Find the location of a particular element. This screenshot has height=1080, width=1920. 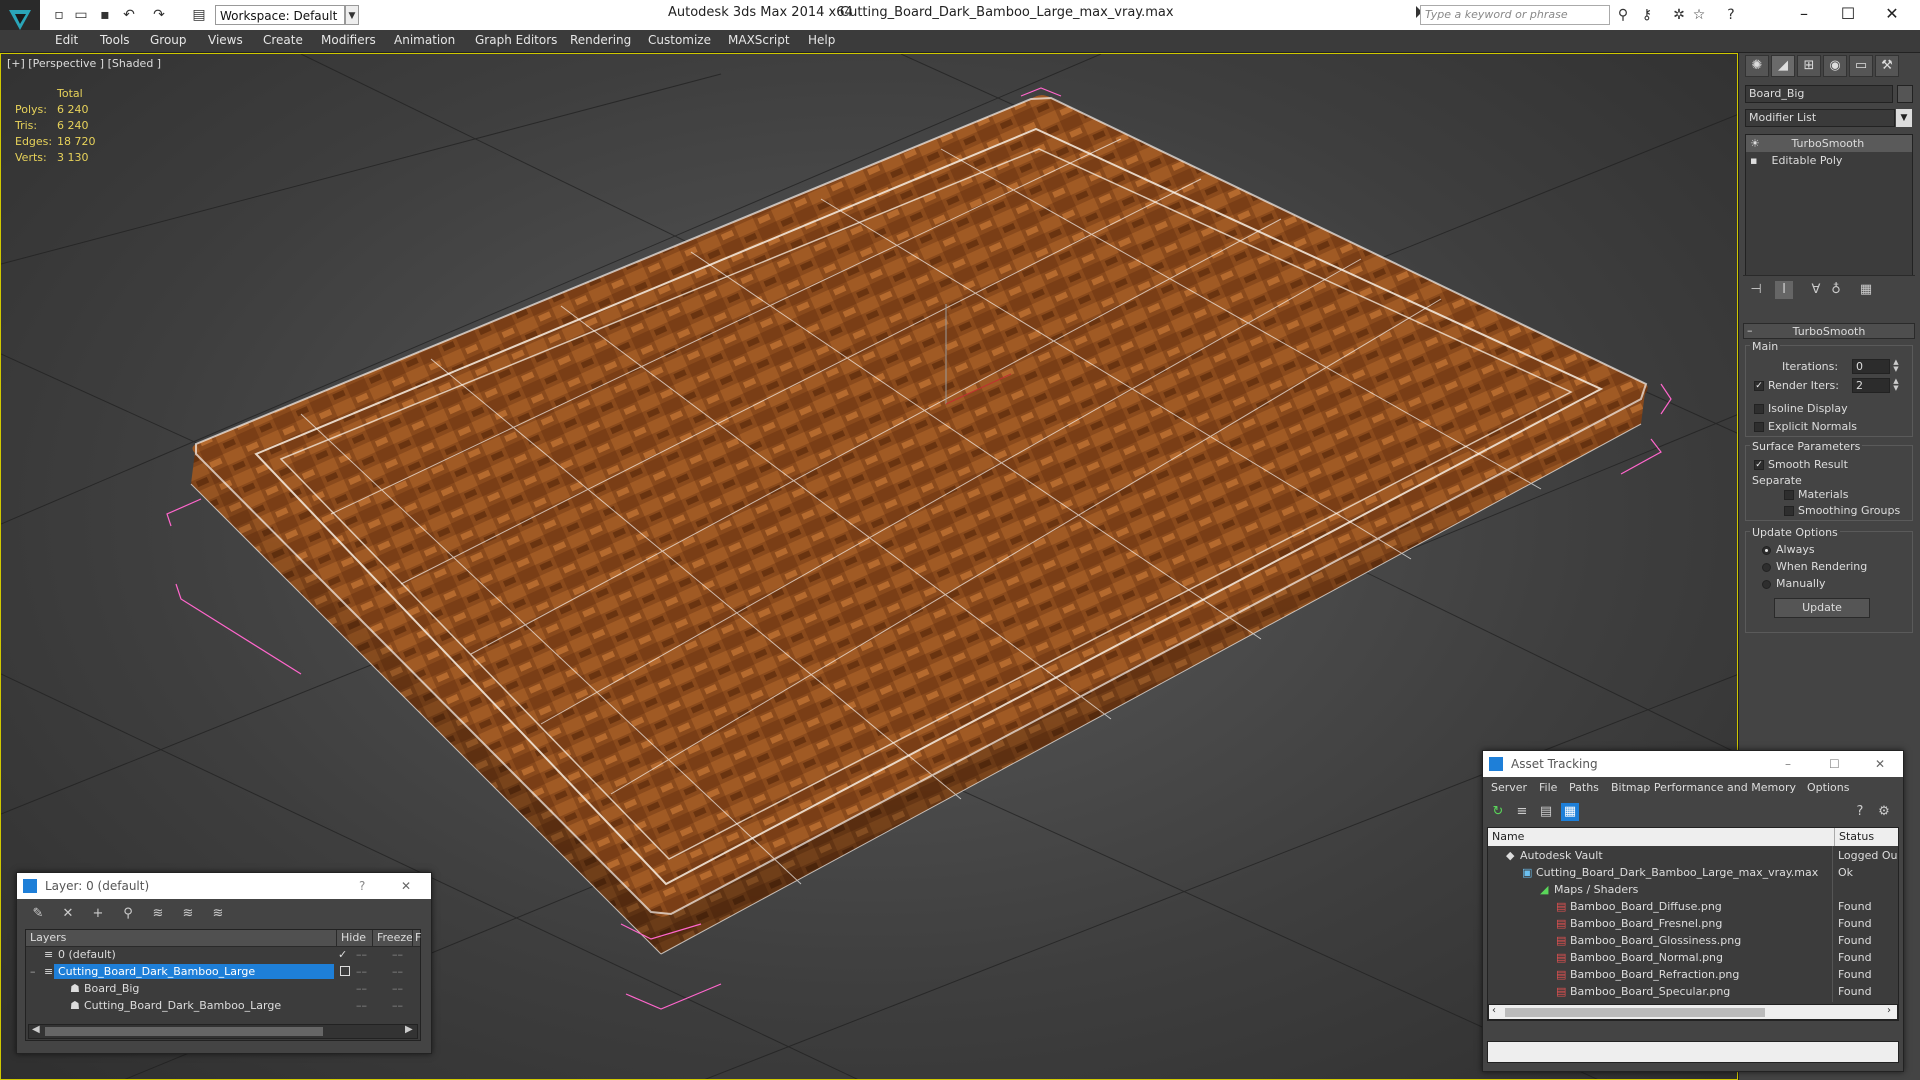

spinner-arrows-icon: ▲ ▼ is located at coordinates (1896, 366).